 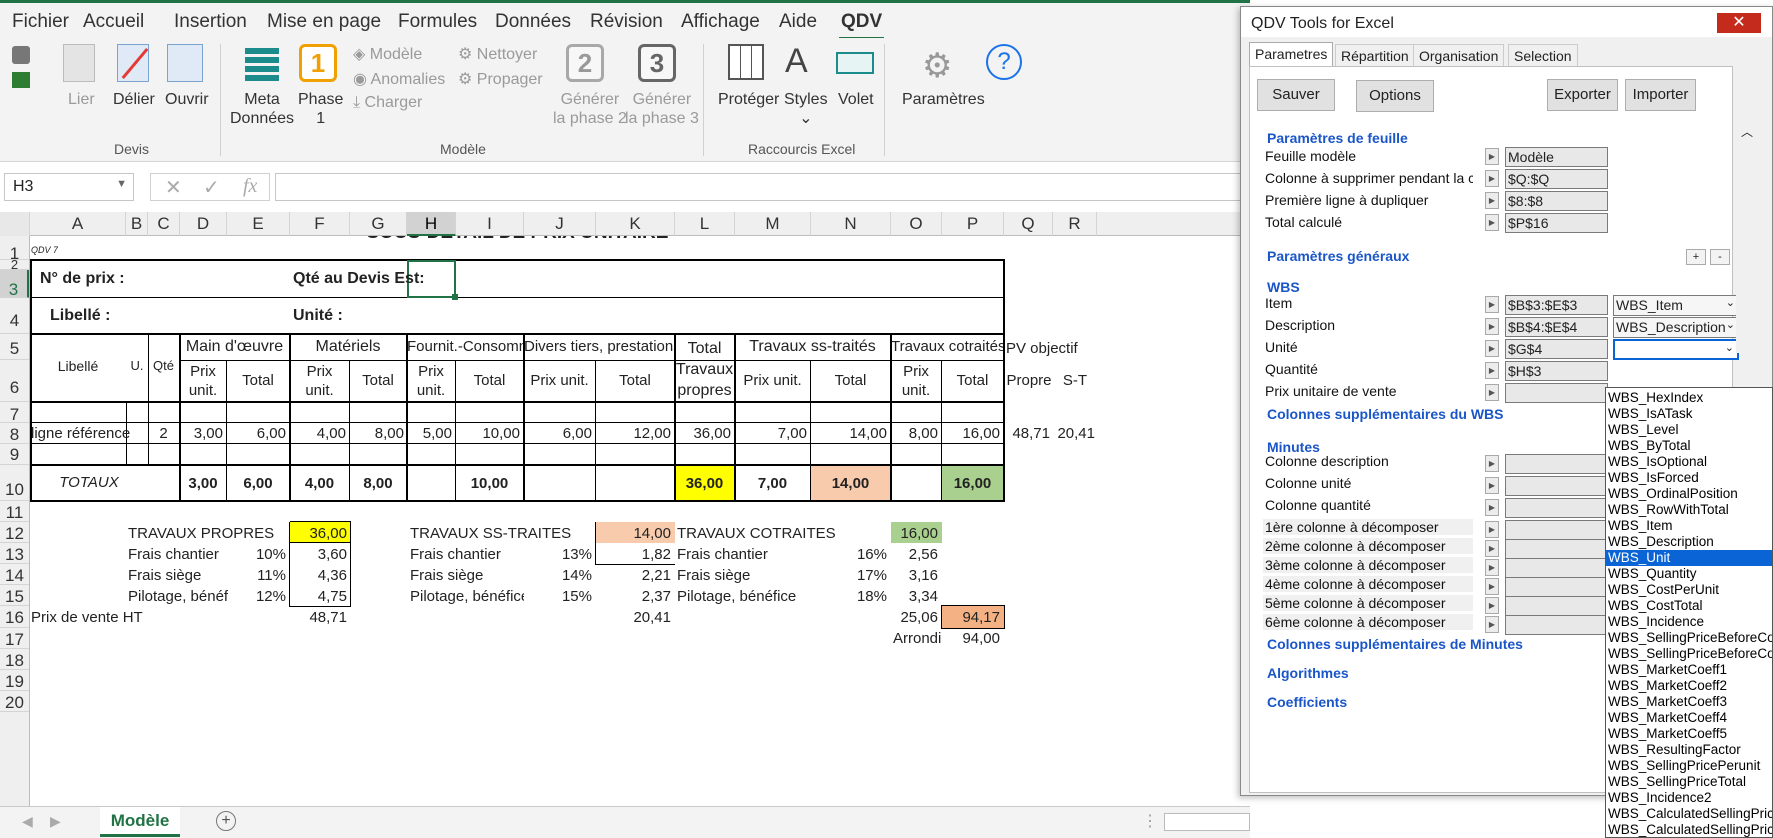 What do you see at coordinates (1207, 822) in the screenshot?
I see `horizontal-scrollbar` at bounding box center [1207, 822].